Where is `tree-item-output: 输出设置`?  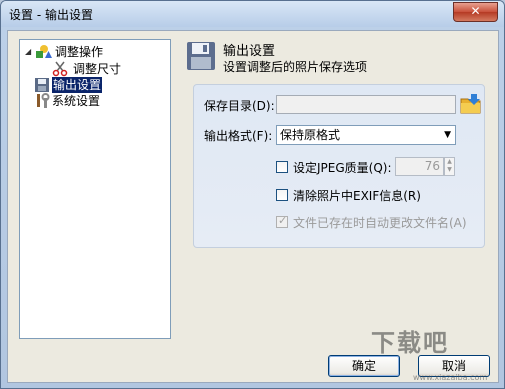 tree-item-output: 输出设置 is located at coordinates (92, 85).